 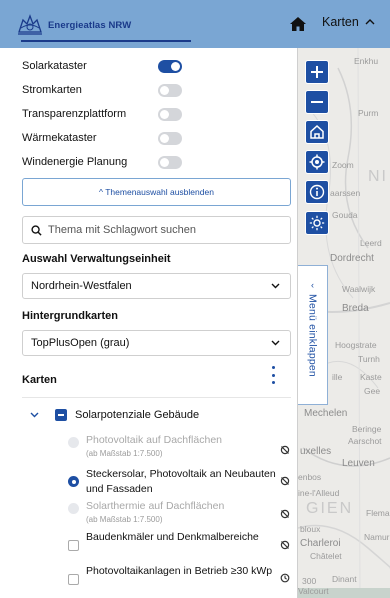 I want to click on plus-icon, so click(x=317, y=72).